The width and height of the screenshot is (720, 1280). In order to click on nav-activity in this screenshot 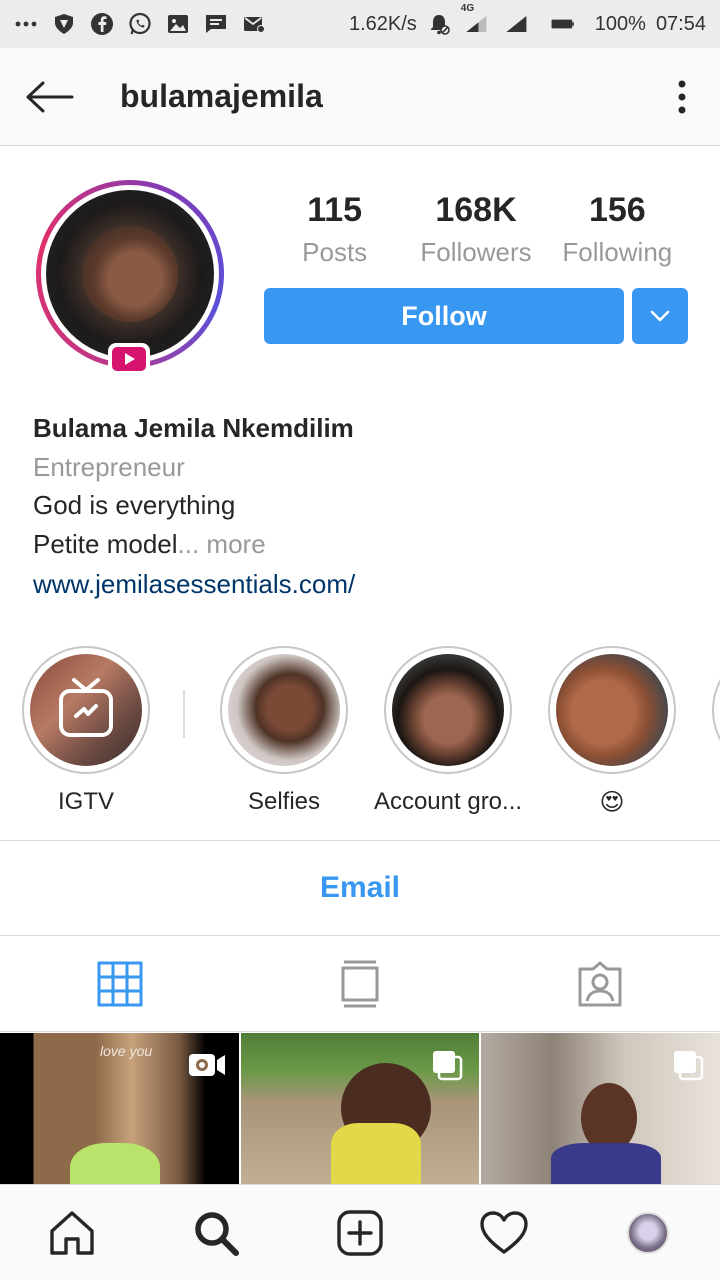, I will do `click(504, 1232)`.